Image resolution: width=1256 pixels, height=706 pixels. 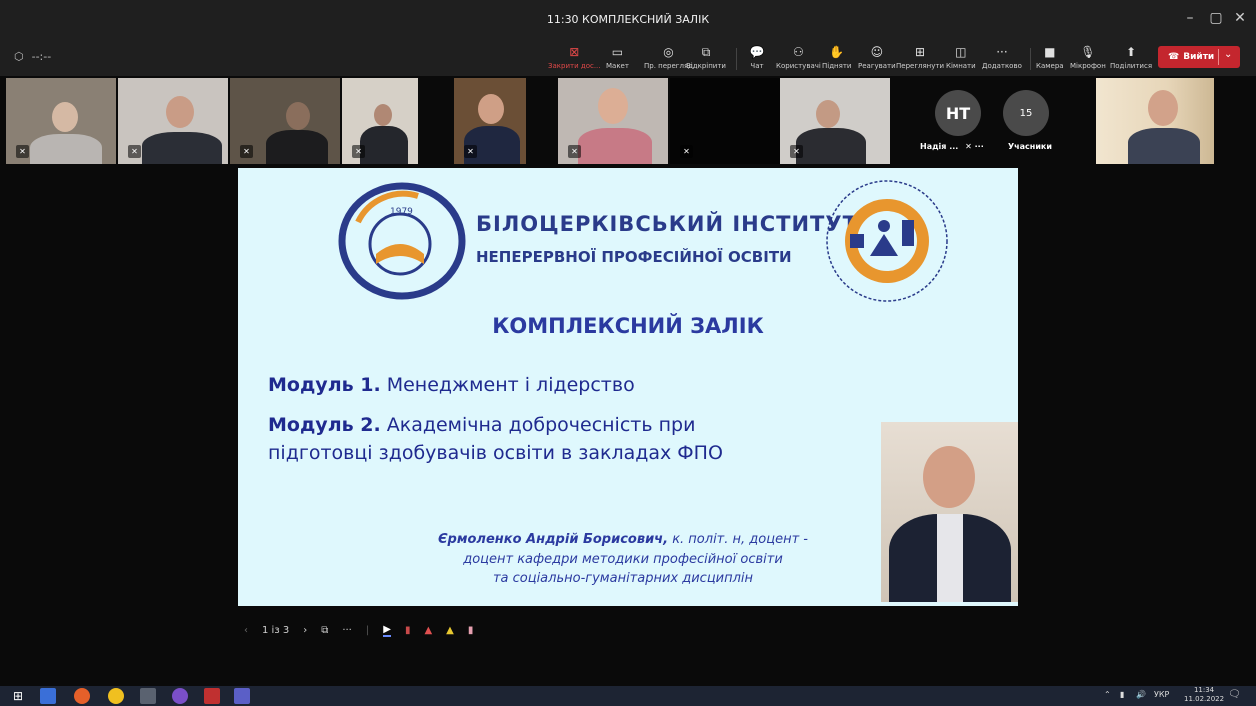 I want to click on eye-icon: ◎, so click(x=668, y=52).